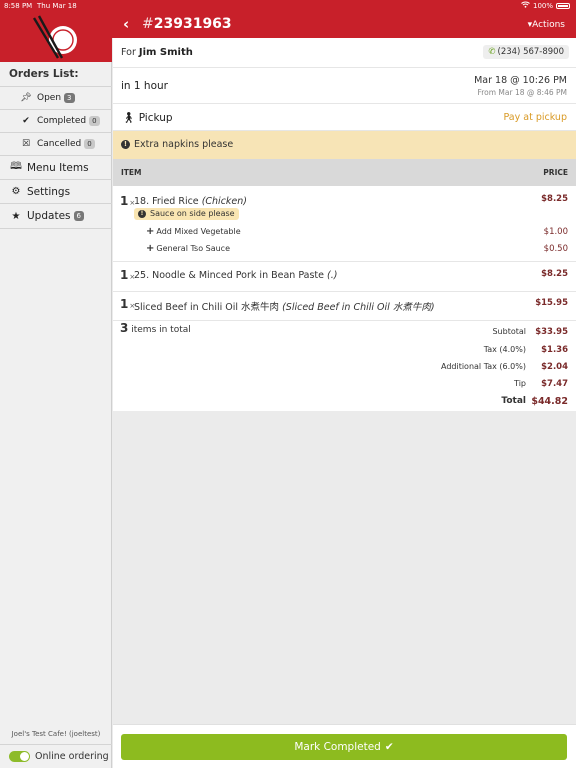 The height and width of the screenshot is (768, 576). Describe the element at coordinates (165, 52) in the screenshot. I see `customer-name: Jim Smith` at that location.